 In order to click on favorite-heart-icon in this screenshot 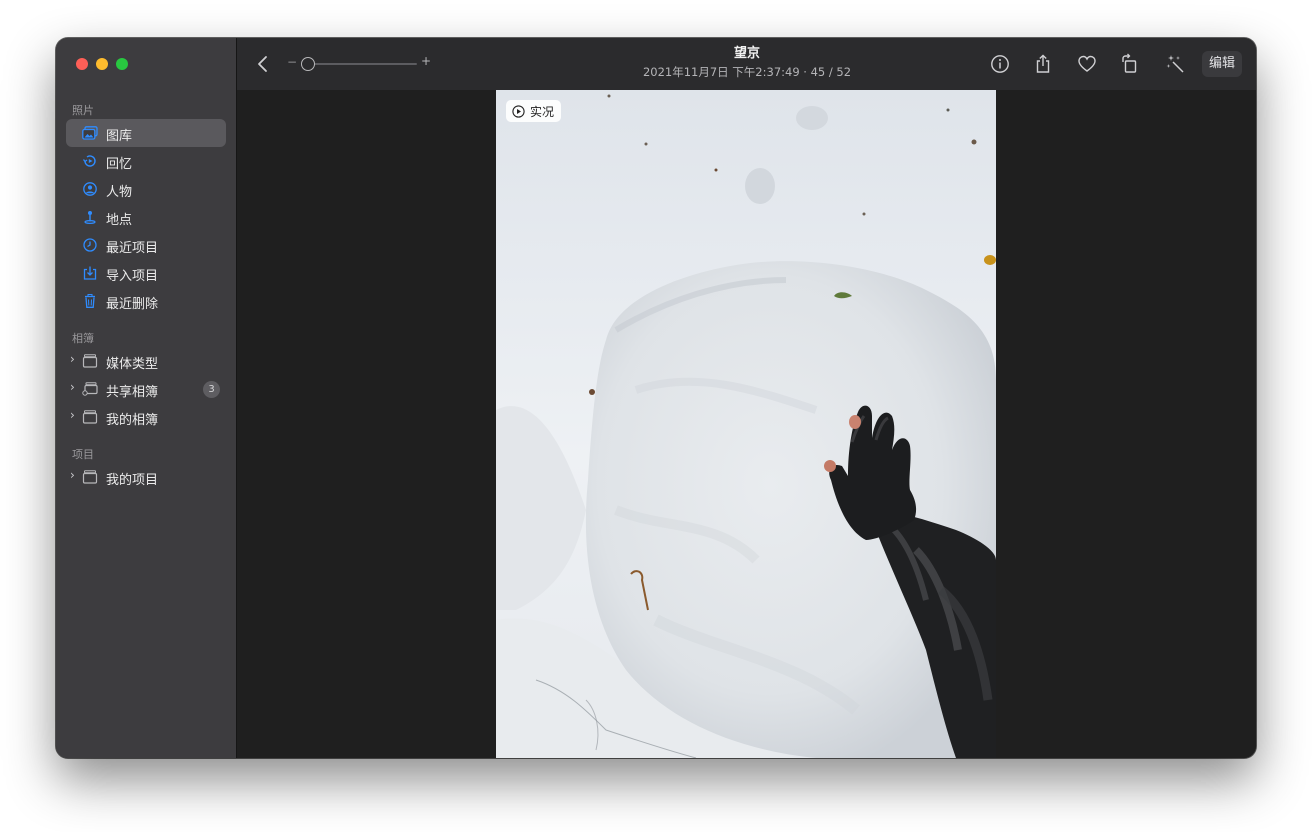, I will do `click(1087, 64)`.